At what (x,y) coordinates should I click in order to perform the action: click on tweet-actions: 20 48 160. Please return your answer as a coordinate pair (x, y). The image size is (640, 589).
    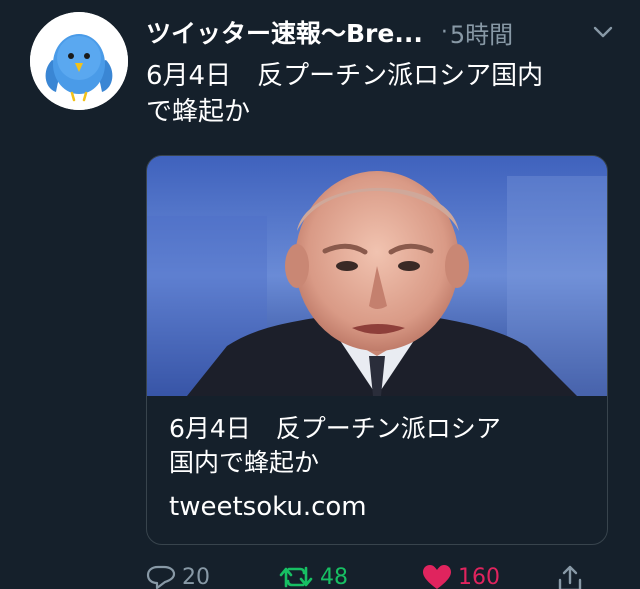
    Looking at the image, I should click on (381, 574).